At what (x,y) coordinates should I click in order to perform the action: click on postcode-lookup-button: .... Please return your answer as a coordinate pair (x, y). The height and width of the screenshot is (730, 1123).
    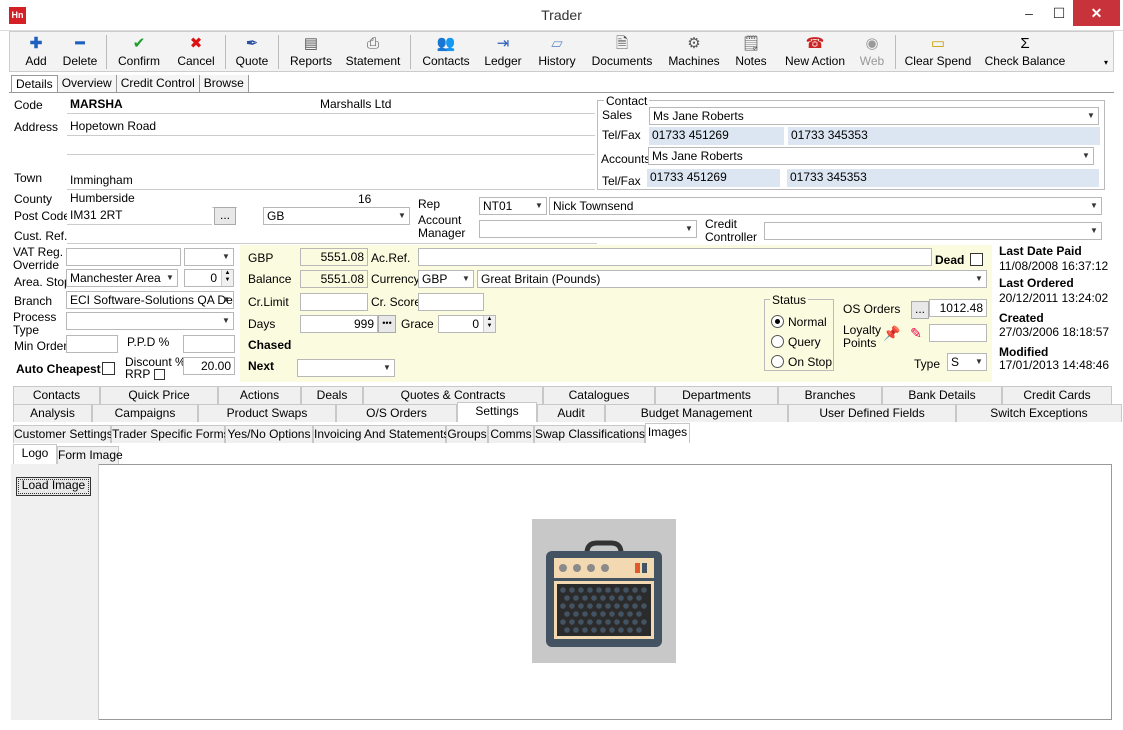
    Looking at the image, I should click on (225, 216).